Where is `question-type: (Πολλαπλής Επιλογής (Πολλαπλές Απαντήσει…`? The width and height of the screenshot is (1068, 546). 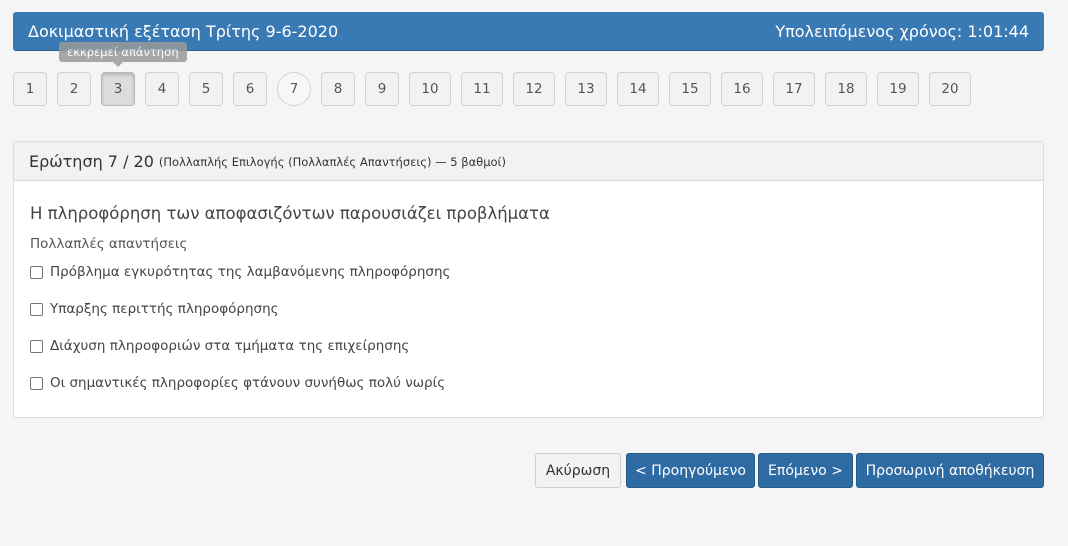
question-type: (Πολλαπλής Επιλογής (Πολλαπλές Απαντήσει… is located at coordinates (332, 162).